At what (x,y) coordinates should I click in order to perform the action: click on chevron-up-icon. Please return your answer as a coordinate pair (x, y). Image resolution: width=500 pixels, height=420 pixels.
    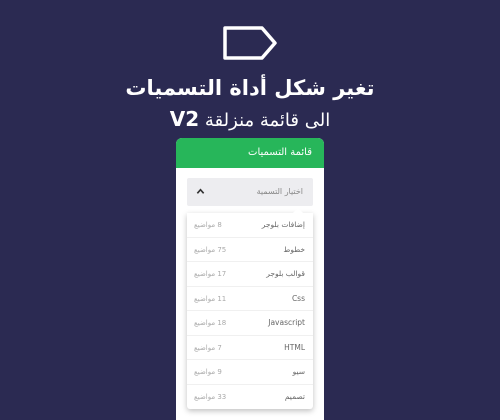
    Looking at the image, I should click on (200, 191).